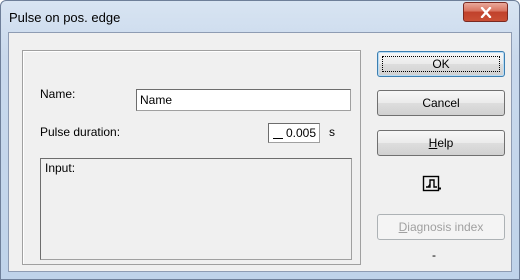 Image resolution: width=520 pixels, height=280 pixels. What do you see at coordinates (434, 255) in the screenshot?
I see `diagnosis-index-value: -` at bounding box center [434, 255].